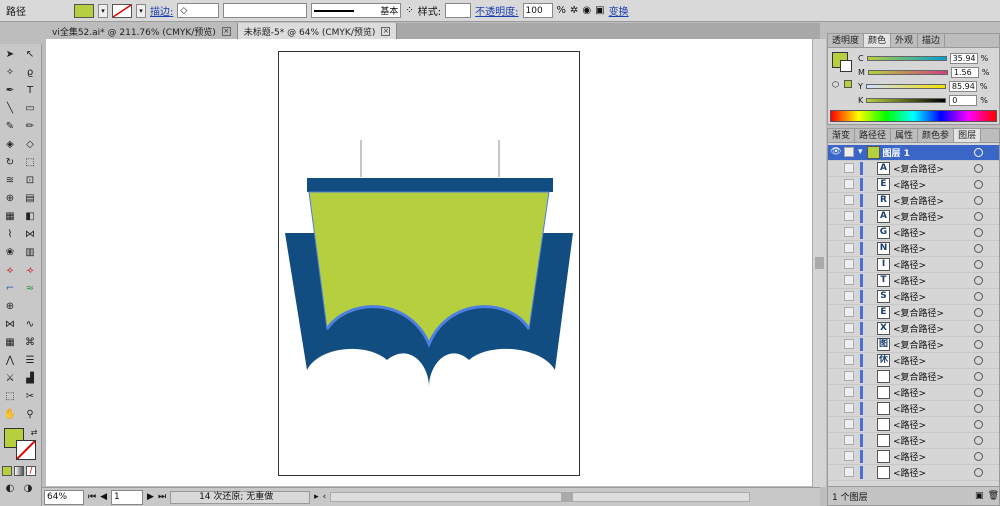 The height and width of the screenshot is (506, 1000). Describe the element at coordinates (10, 415) in the screenshot. I see `hand-tool-icon: ✋` at that location.